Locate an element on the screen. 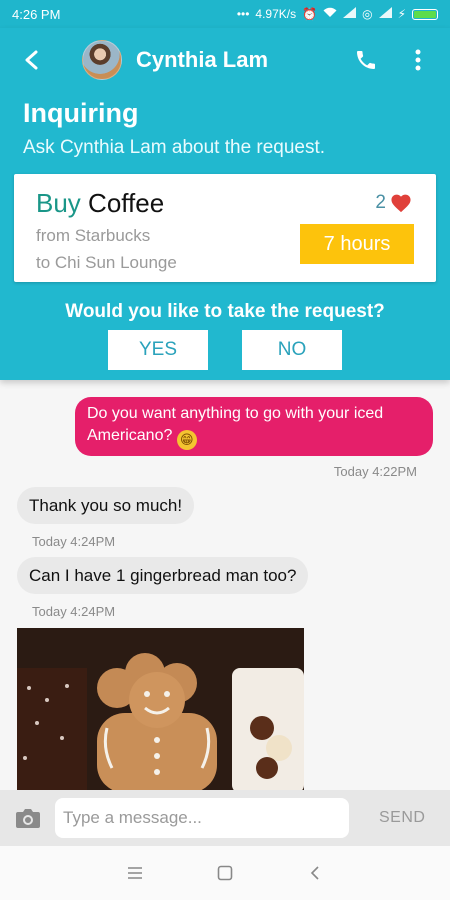 The height and width of the screenshot is (900, 450). request-status-title: Inquiring is located at coordinates (81, 113).